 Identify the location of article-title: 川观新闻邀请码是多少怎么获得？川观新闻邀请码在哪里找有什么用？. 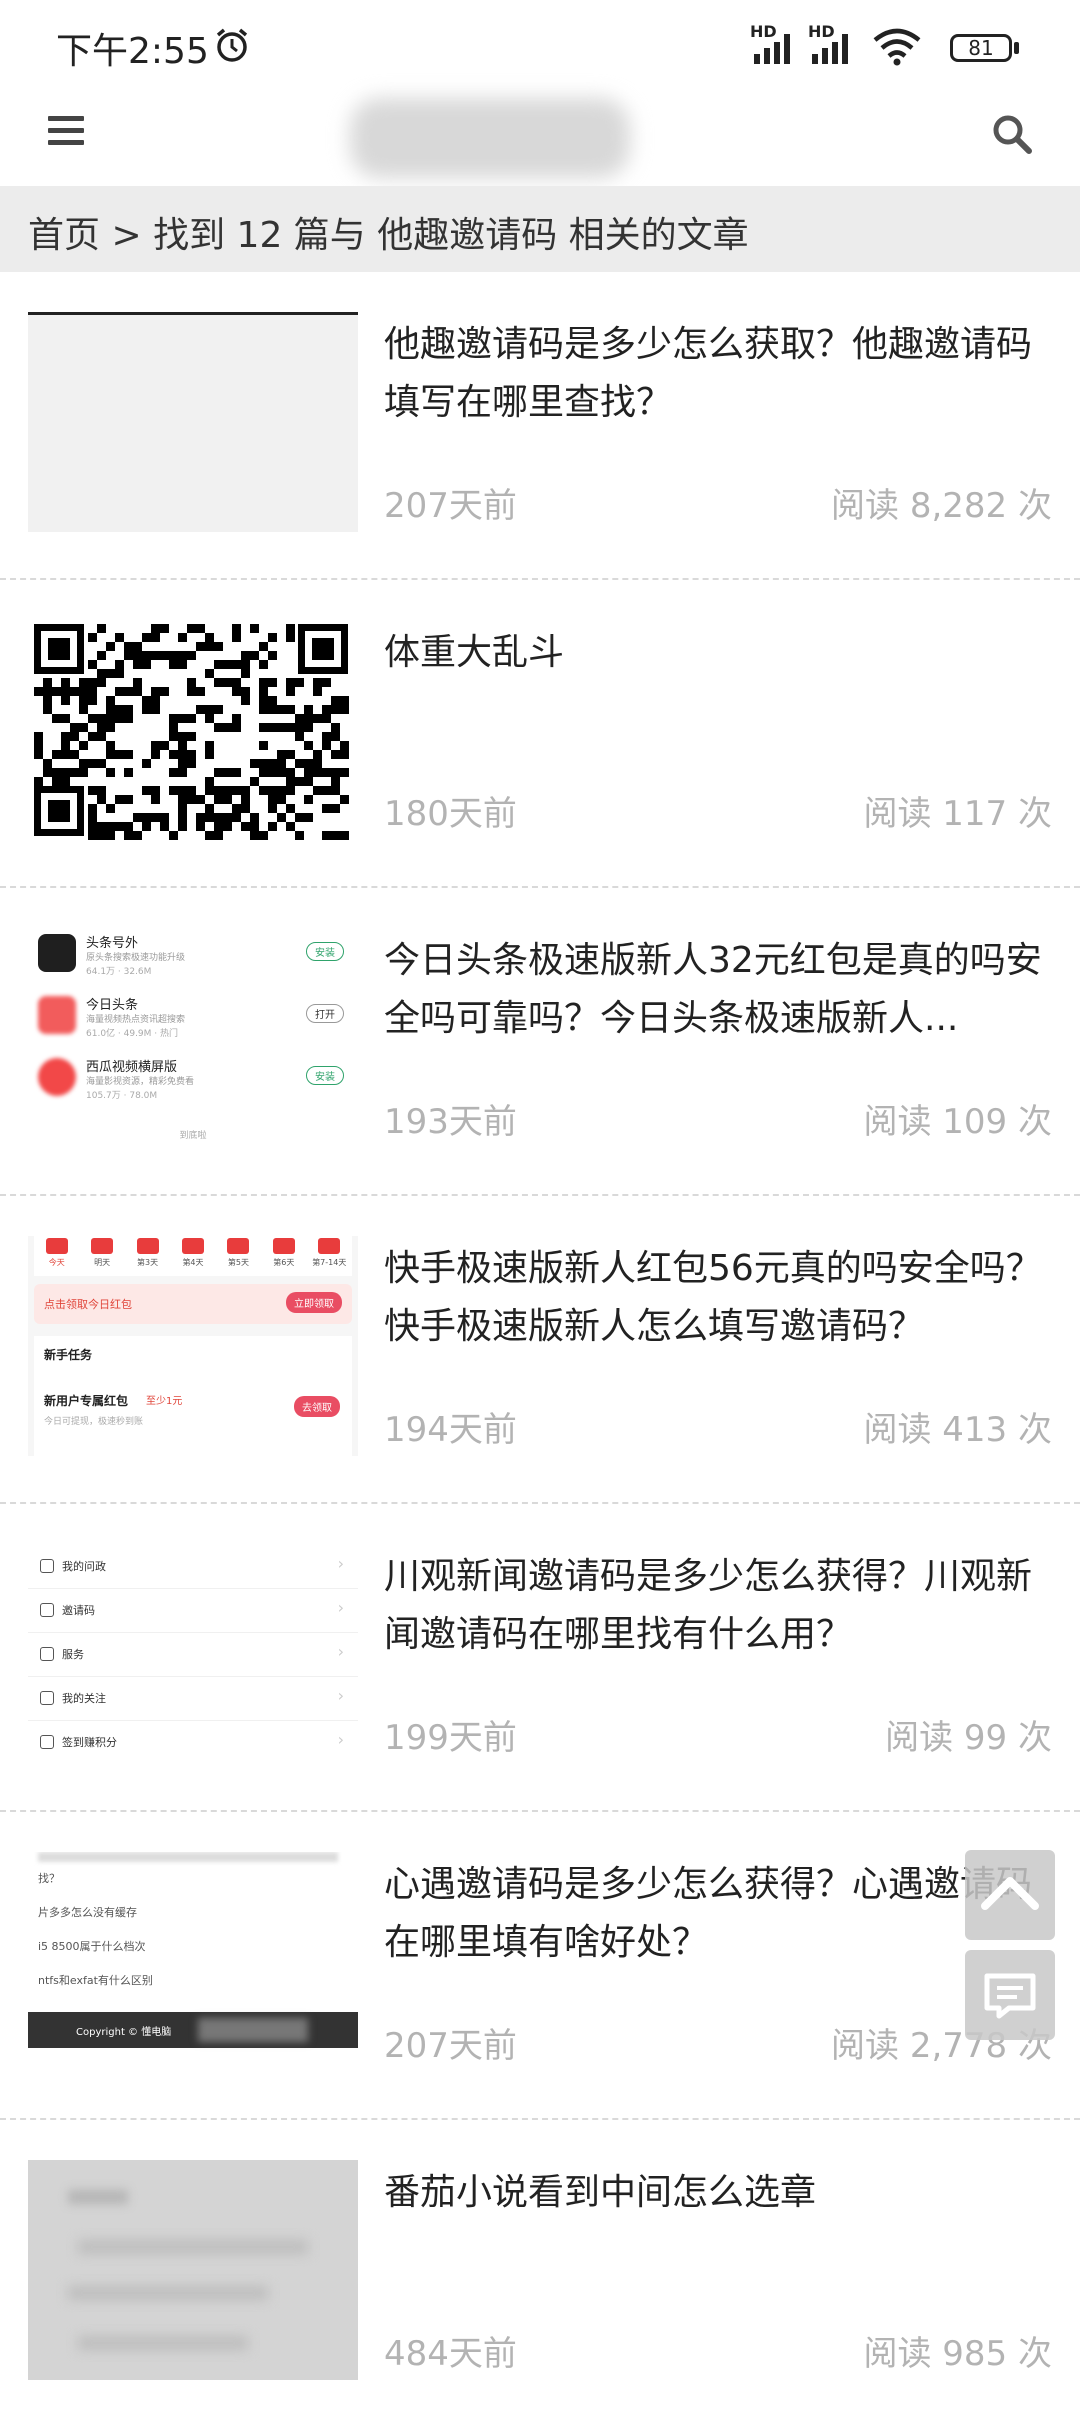
(718, 1606).